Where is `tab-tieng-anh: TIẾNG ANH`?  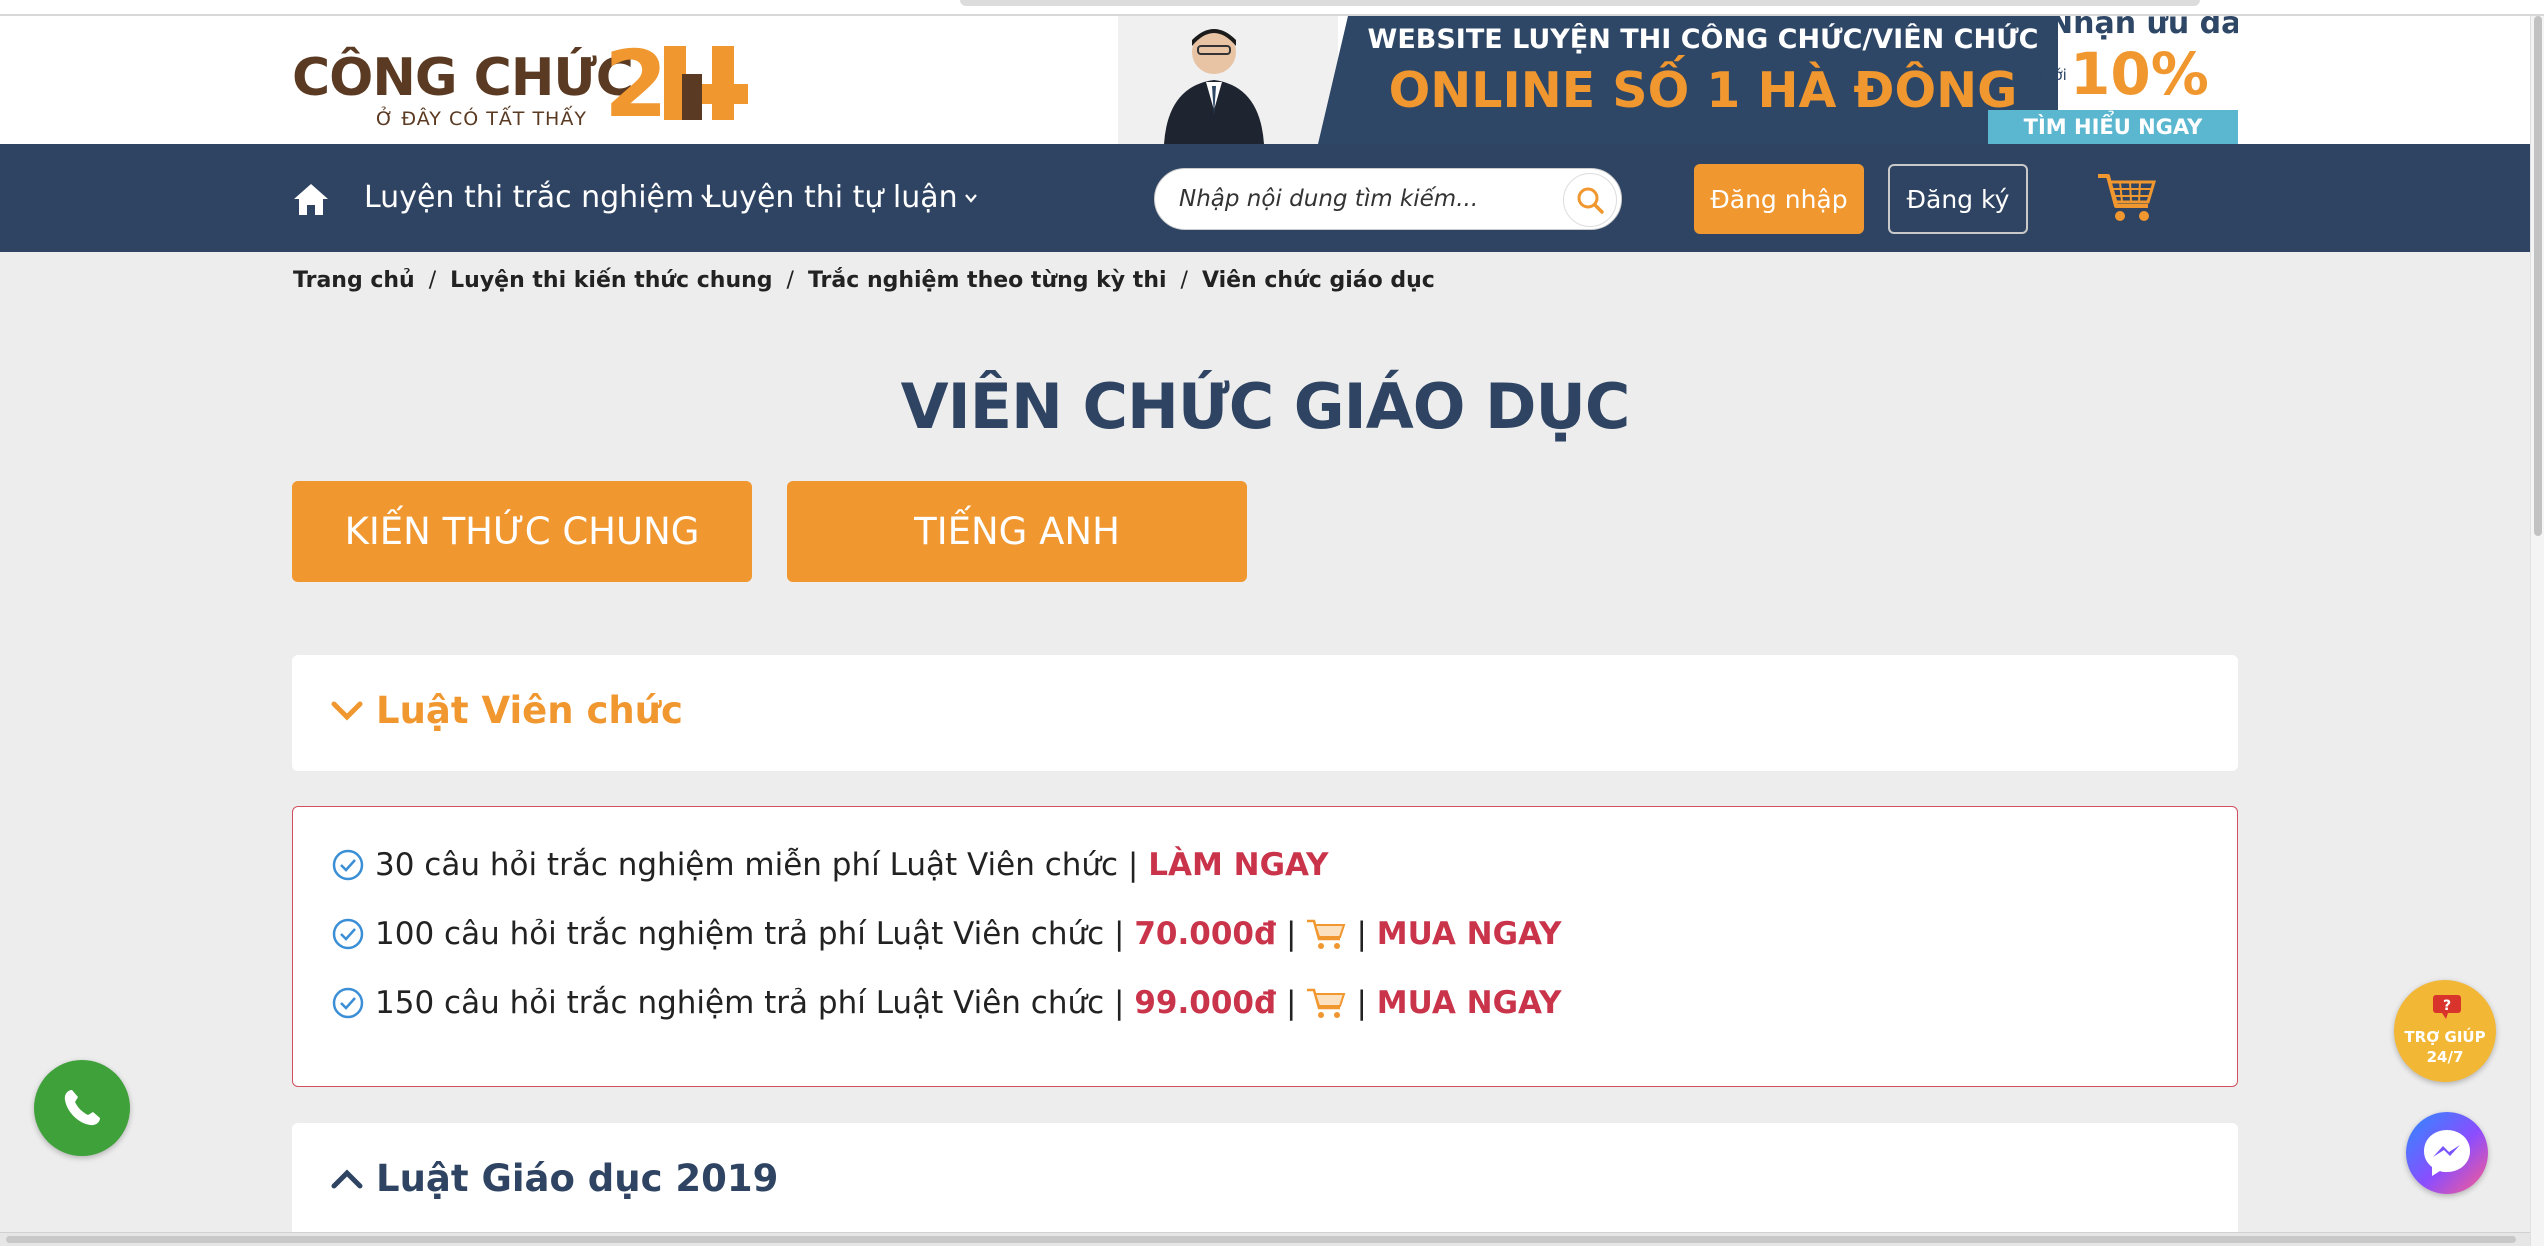
tab-tieng-anh: TIẾNG ANH is located at coordinates (1017, 531).